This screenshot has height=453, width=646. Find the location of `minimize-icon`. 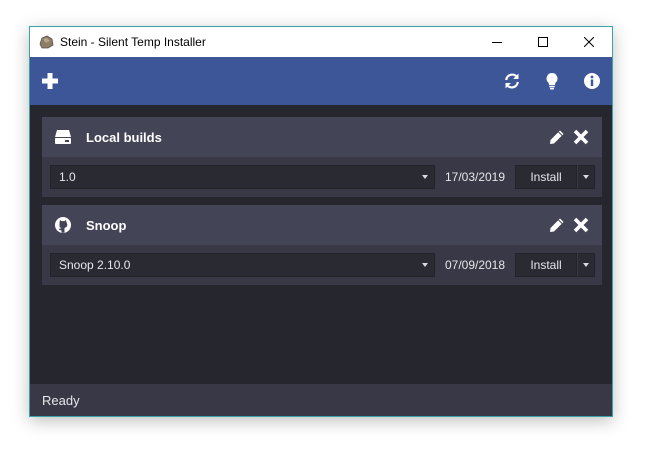

minimize-icon is located at coordinates (497, 42).